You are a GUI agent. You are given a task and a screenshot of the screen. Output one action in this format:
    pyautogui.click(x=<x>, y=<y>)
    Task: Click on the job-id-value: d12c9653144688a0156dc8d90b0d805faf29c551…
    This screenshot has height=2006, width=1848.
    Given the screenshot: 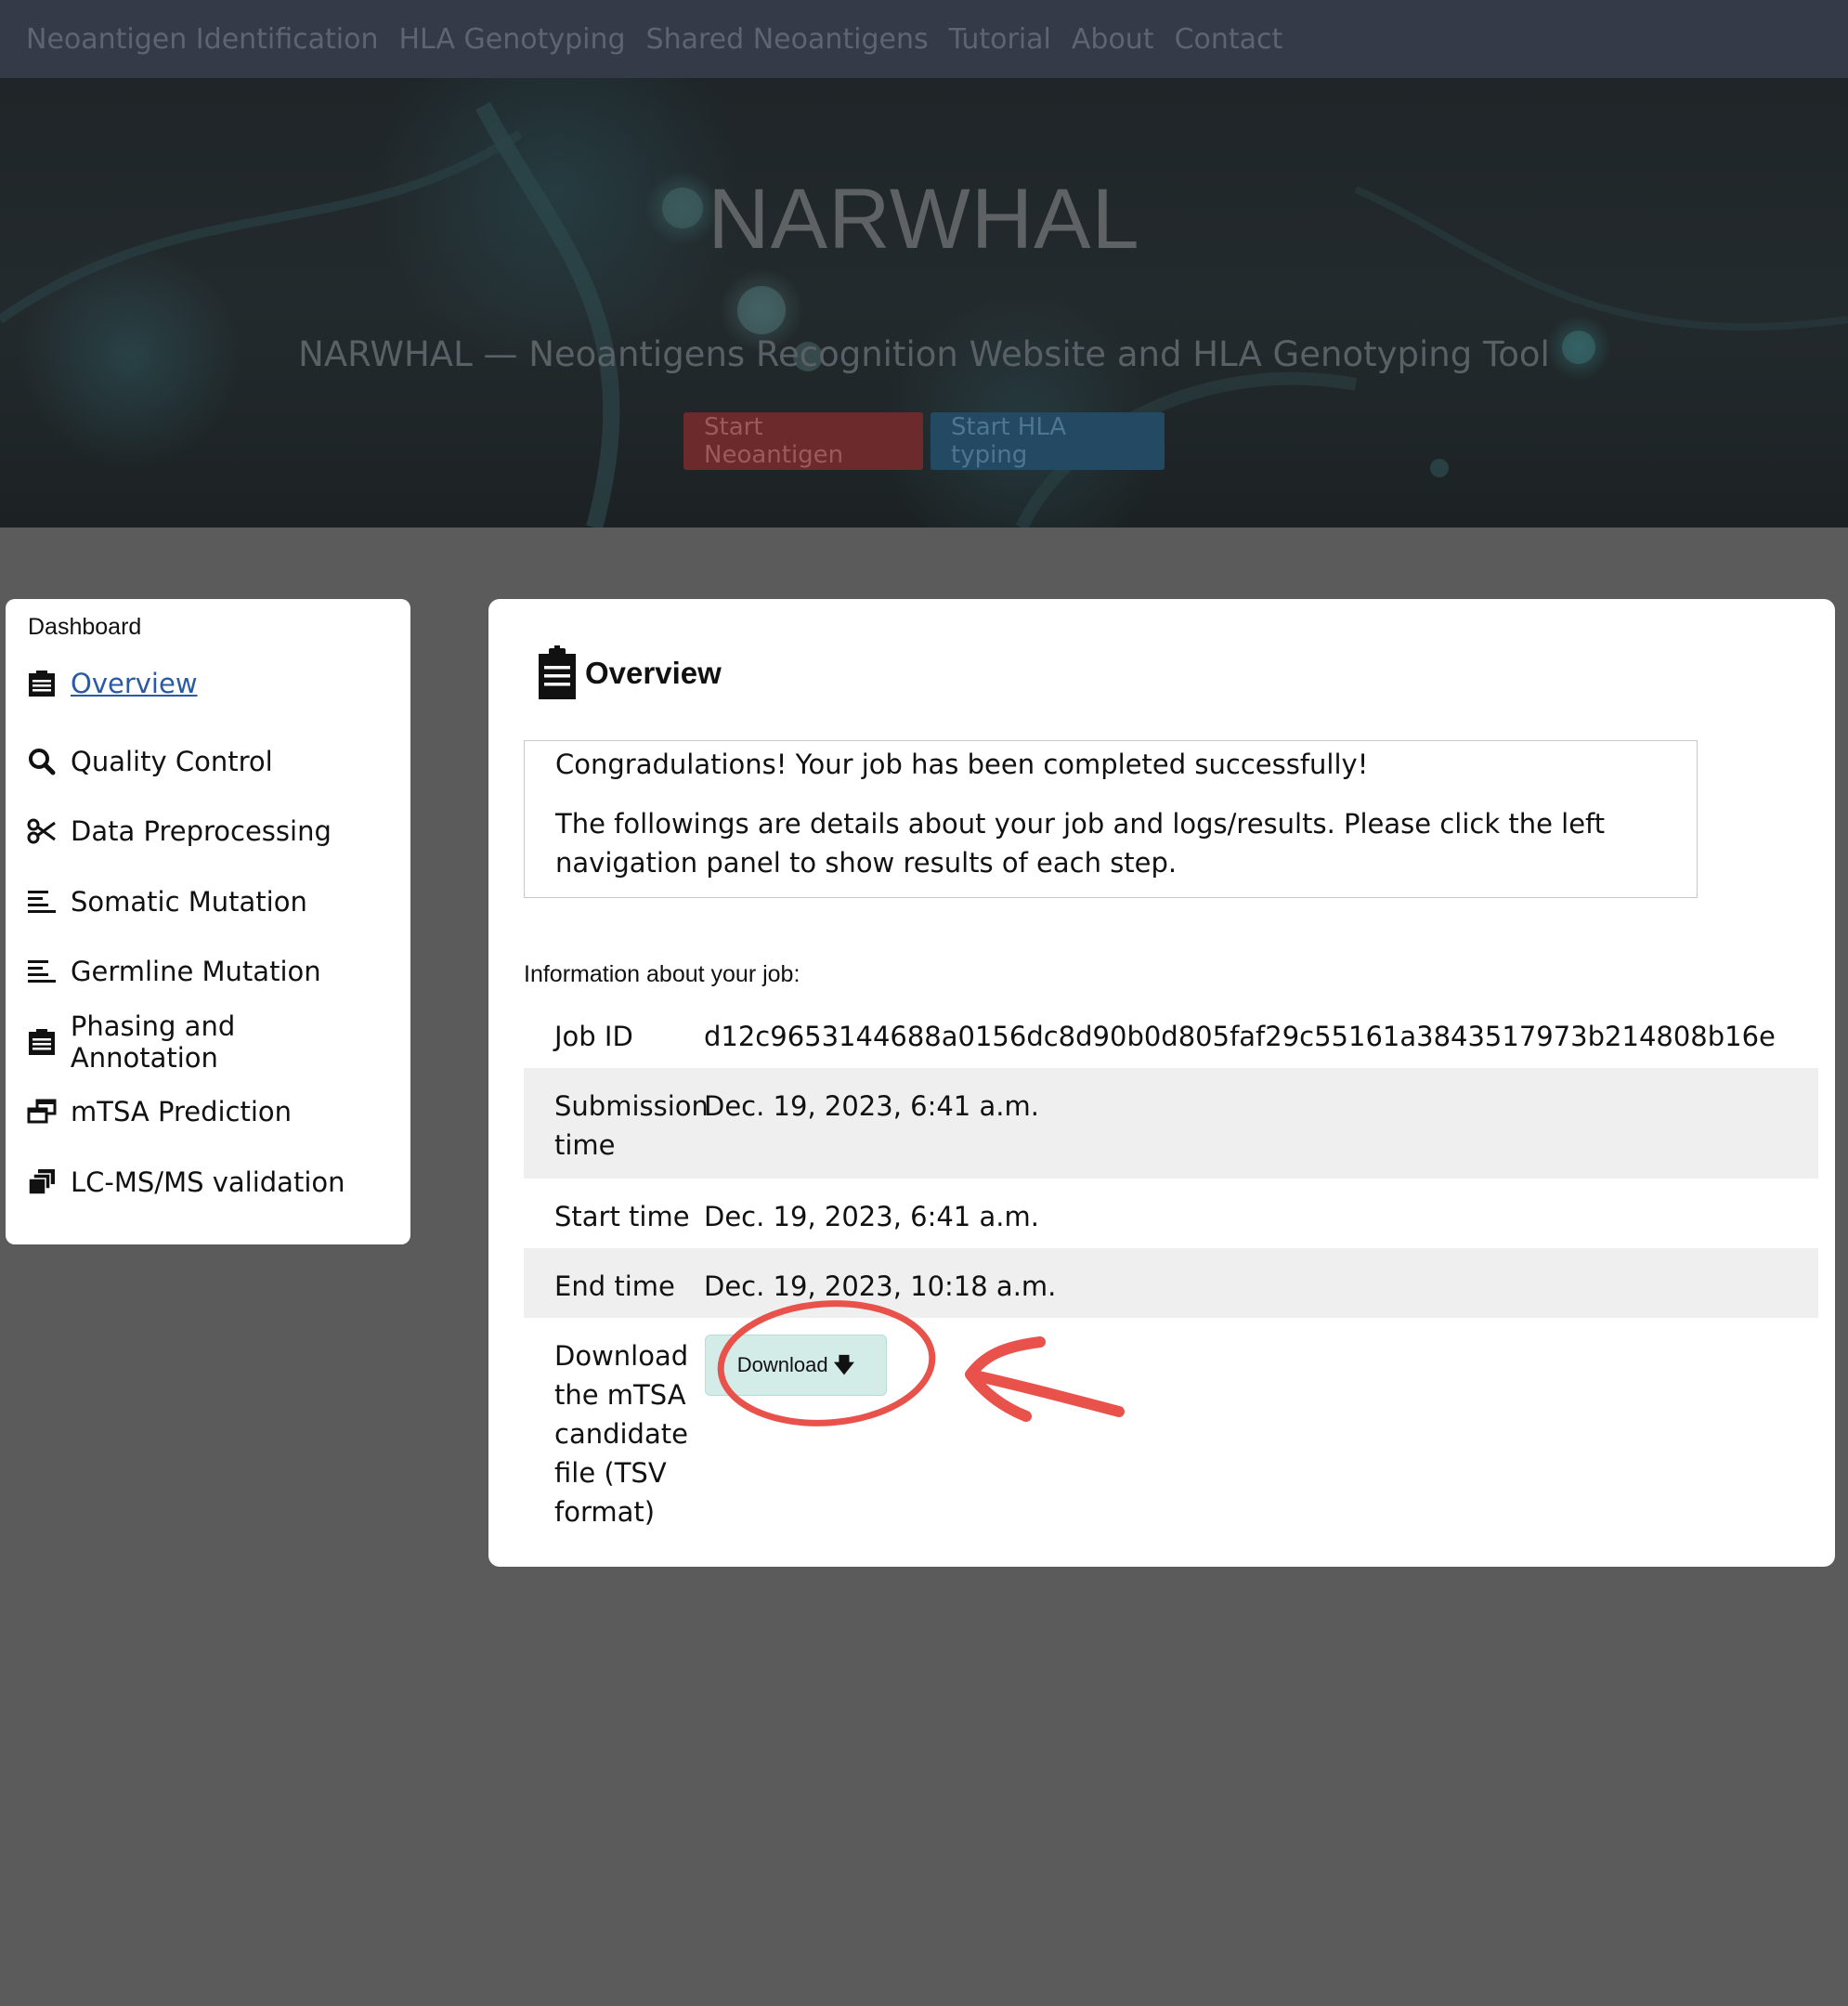 What is the action you would take?
    pyautogui.click(x=1240, y=1036)
    